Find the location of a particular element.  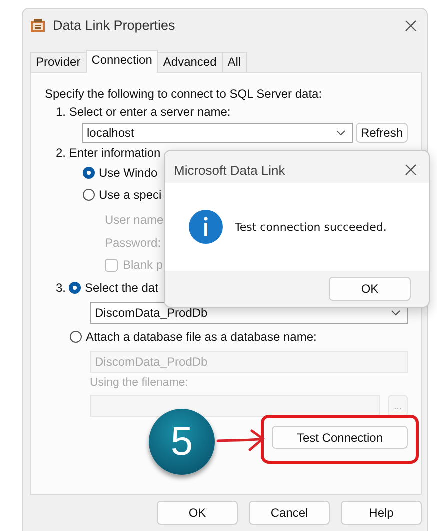

arrow is located at coordinates (242, 441).